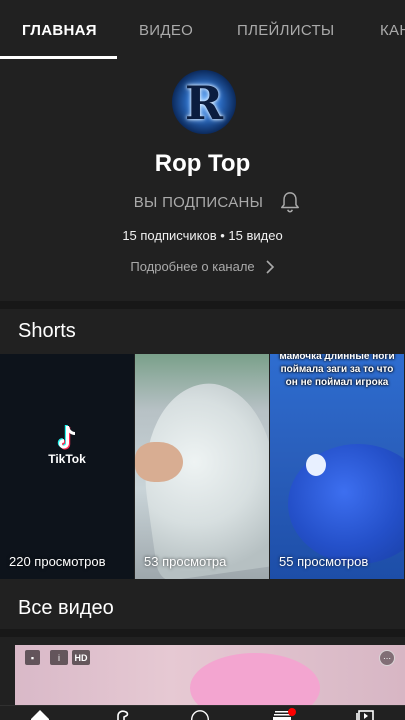 Image resolution: width=405 pixels, height=720 pixels. I want to click on about-channel-label: Подробнее о канале, so click(192, 266).